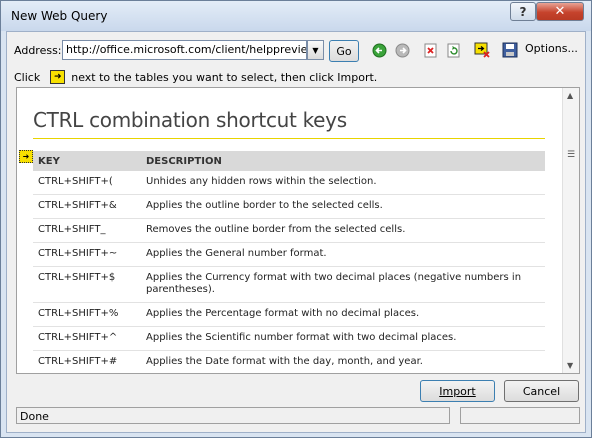 The height and width of the screenshot is (438, 592). What do you see at coordinates (520, 415) in the screenshot?
I see `status-bar-secondary` at bounding box center [520, 415].